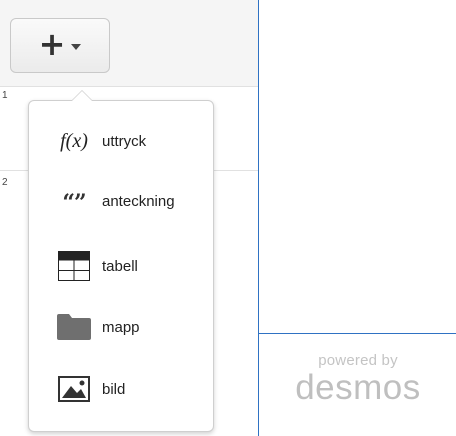 This screenshot has height=436, width=456. Describe the element at coordinates (358, 387) in the screenshot. I see `desmos-logo: desmos` at that location.